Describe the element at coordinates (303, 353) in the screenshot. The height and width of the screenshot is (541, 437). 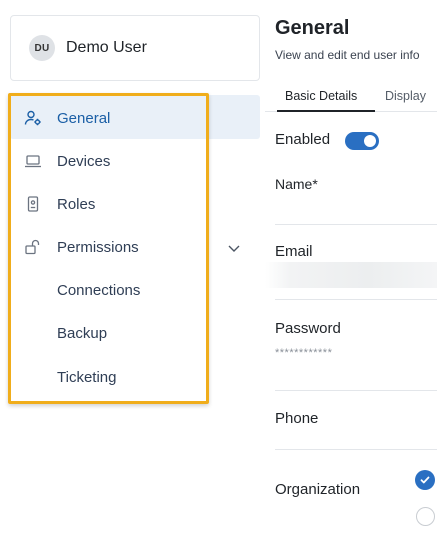
I see `password-value: ************` at that location.